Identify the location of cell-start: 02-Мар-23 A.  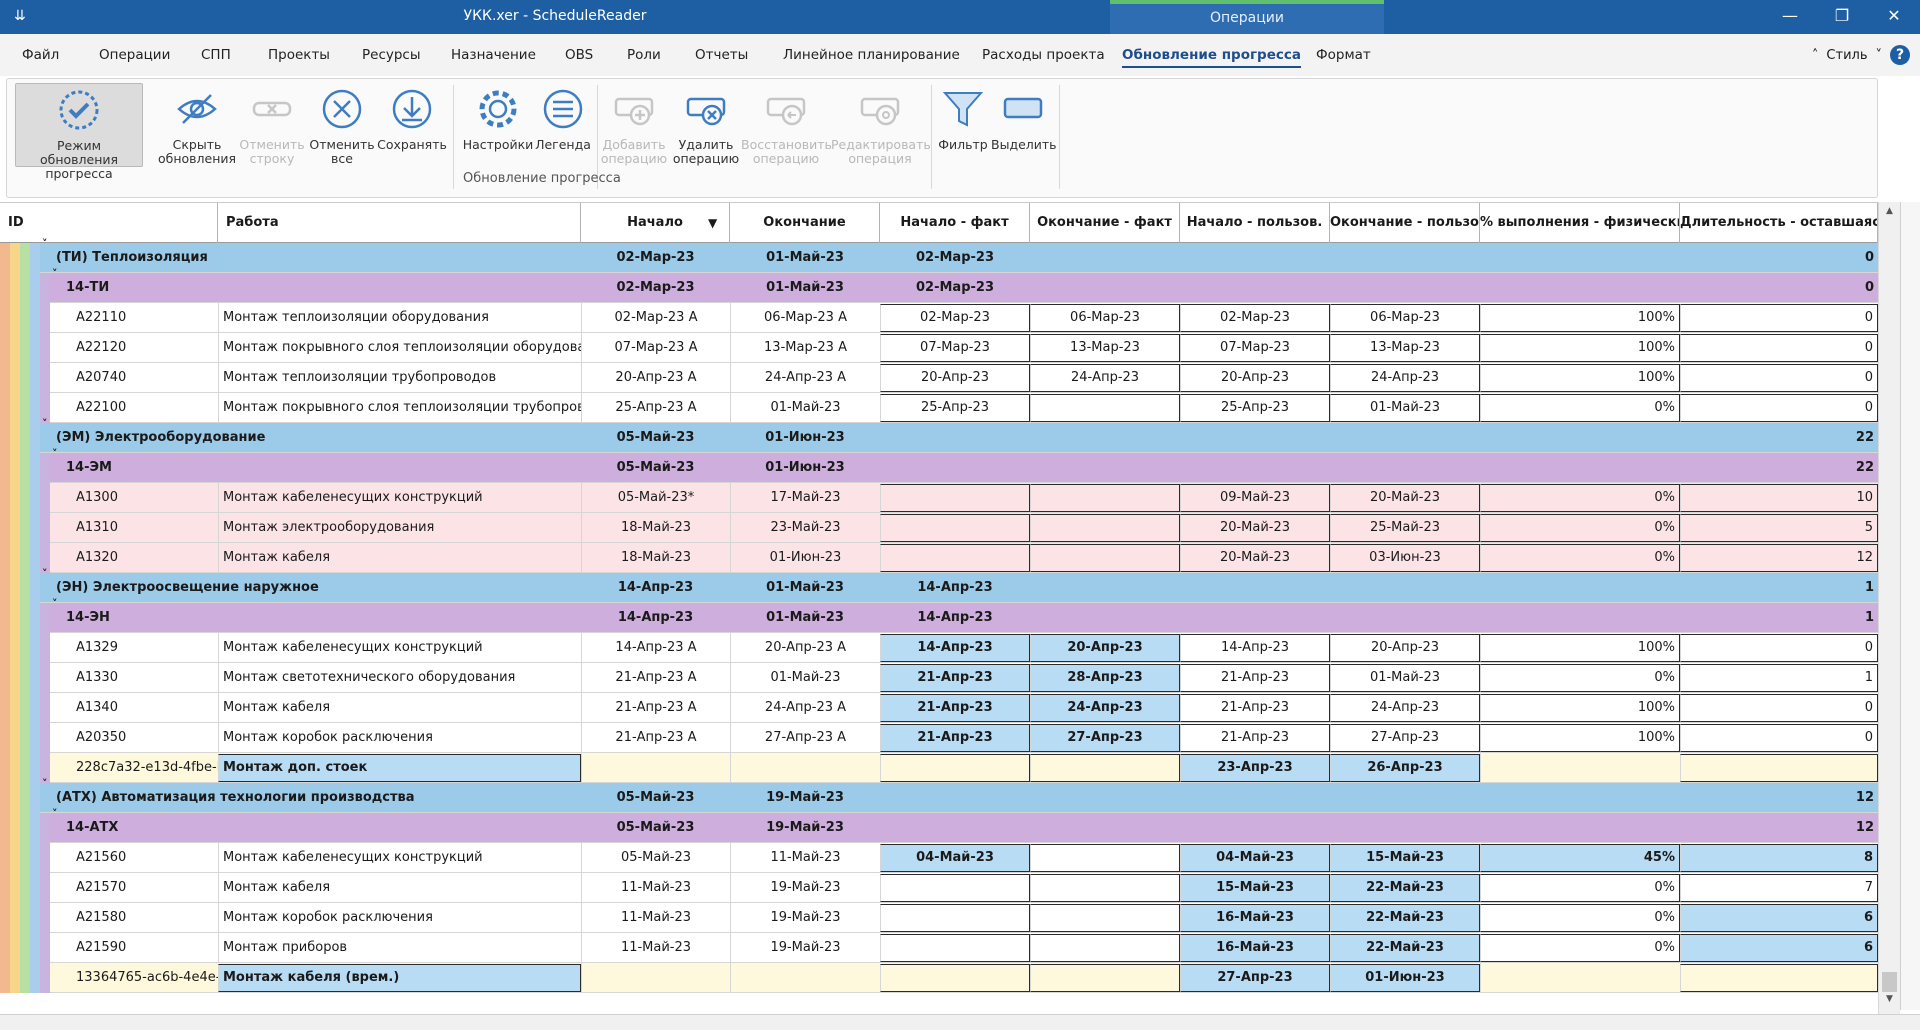
(655, 318).